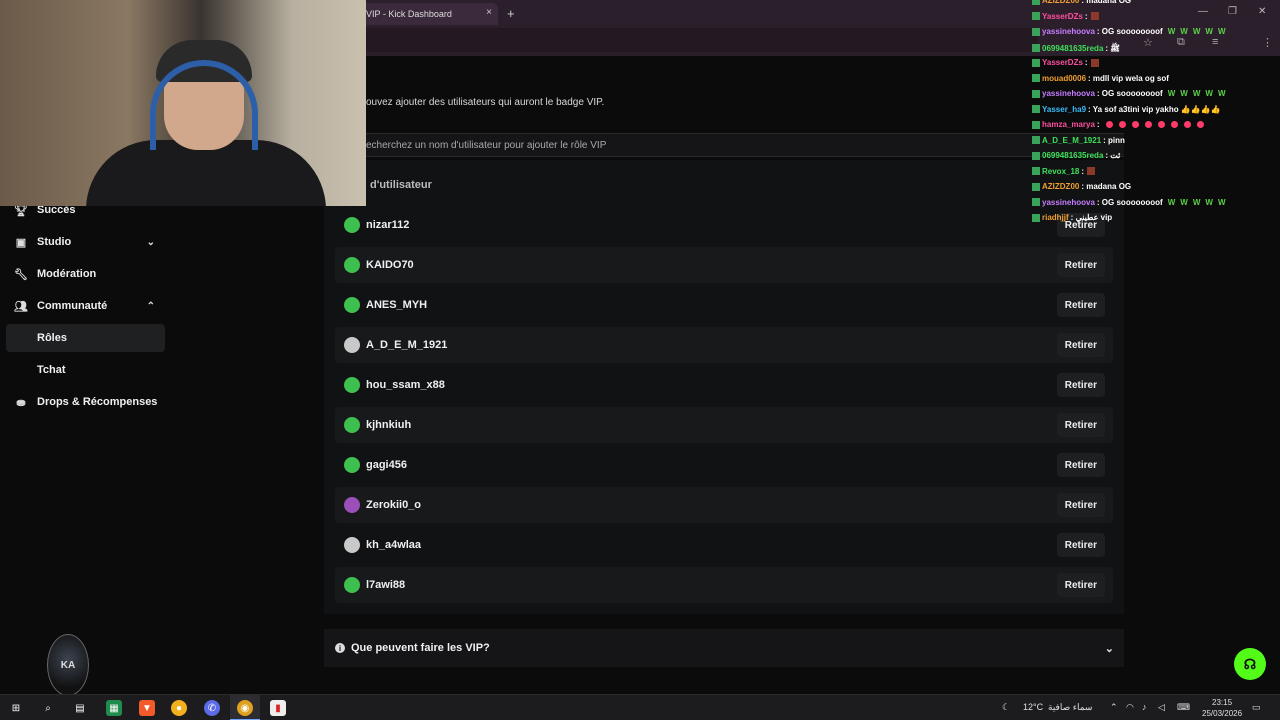 The height and width of the screenshot is (720, 1280). I want to click on chat-text: : Ya sof a3tini vip yakho 👍👍👍👍, so click(1154, 109).